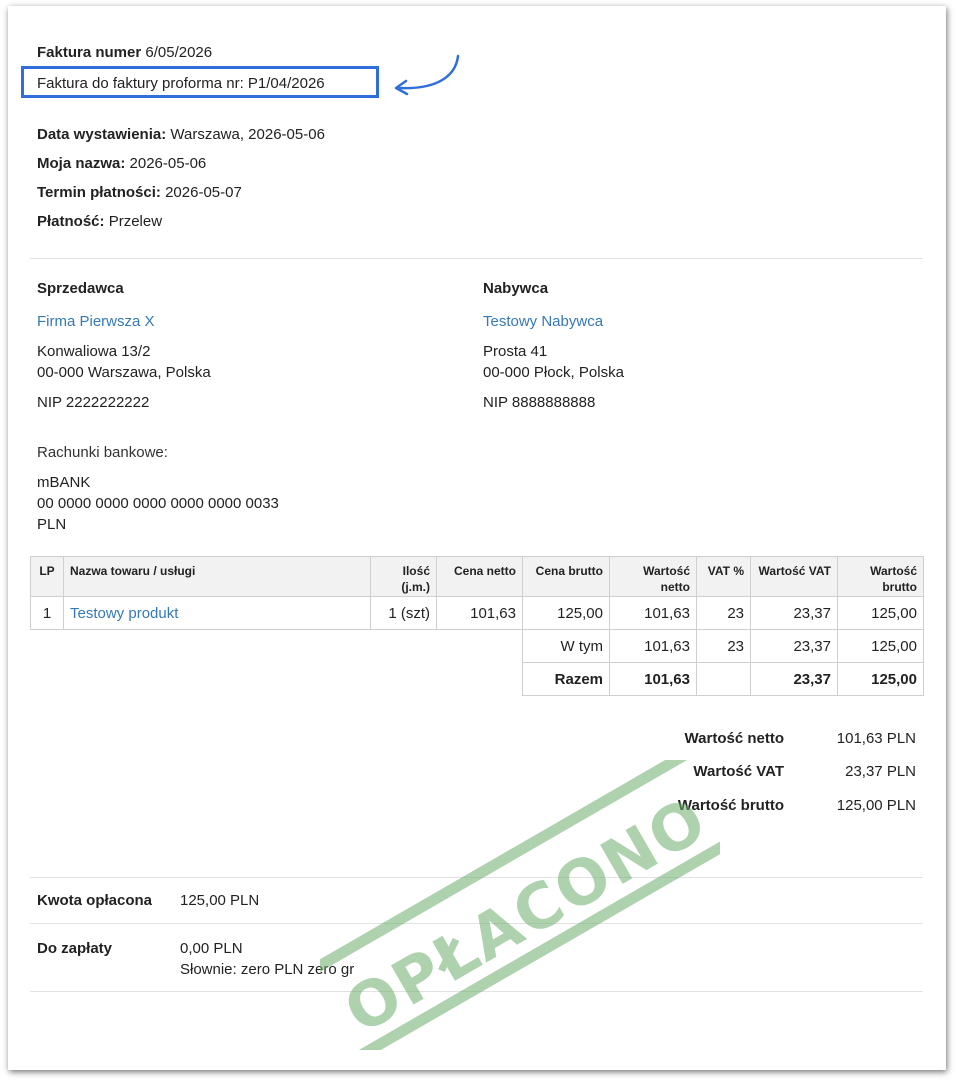  I want to click on subtotal-gross-value: 125,00, so click(880, 646).